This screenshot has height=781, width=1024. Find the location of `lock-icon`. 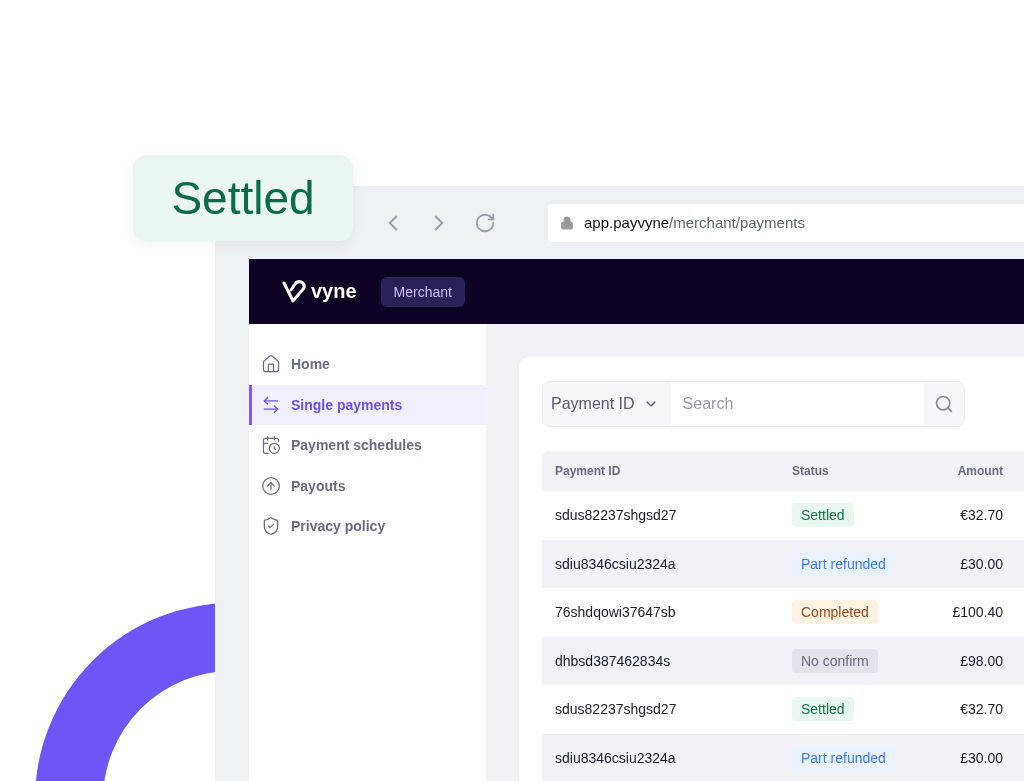

lock-icon is located at coordinates (567, 222).